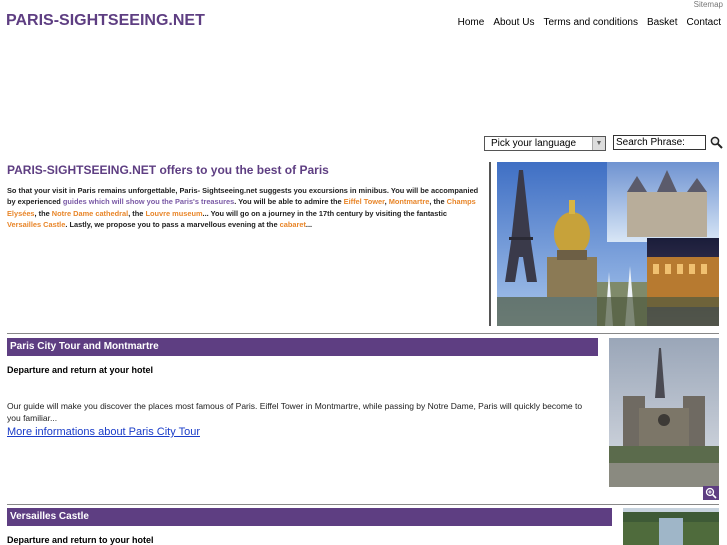  I want to click on tour-subtitle: Departure and return at your hotel, so click(80, 370).